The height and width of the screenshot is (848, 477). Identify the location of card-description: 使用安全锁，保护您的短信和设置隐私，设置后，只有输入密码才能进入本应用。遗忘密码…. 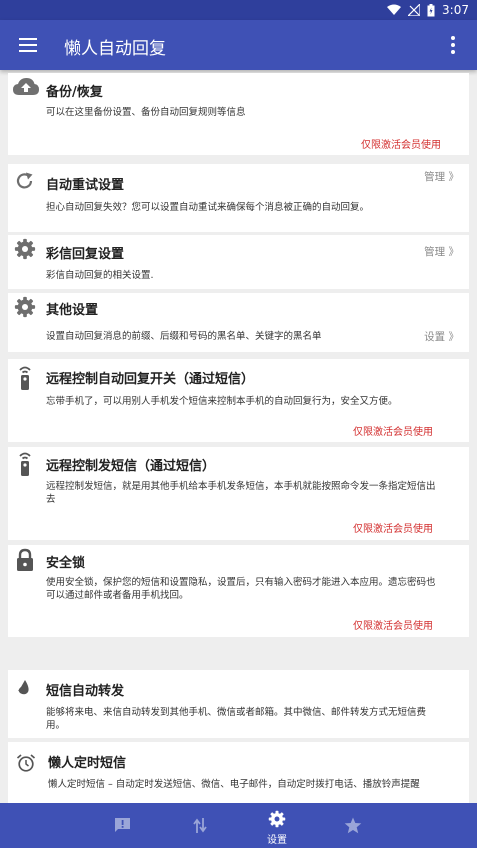
(241, 589).